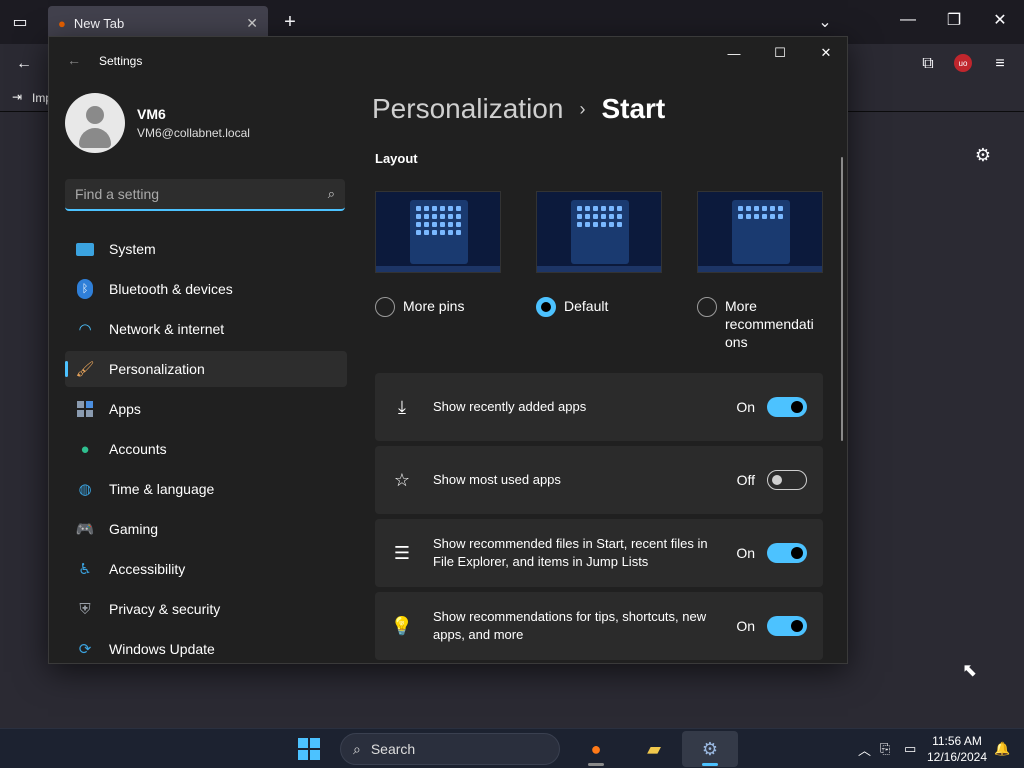 The height and width of the screenshot is (768, 1024). I want to click on tab-title: New Tab, so click(99, 23).